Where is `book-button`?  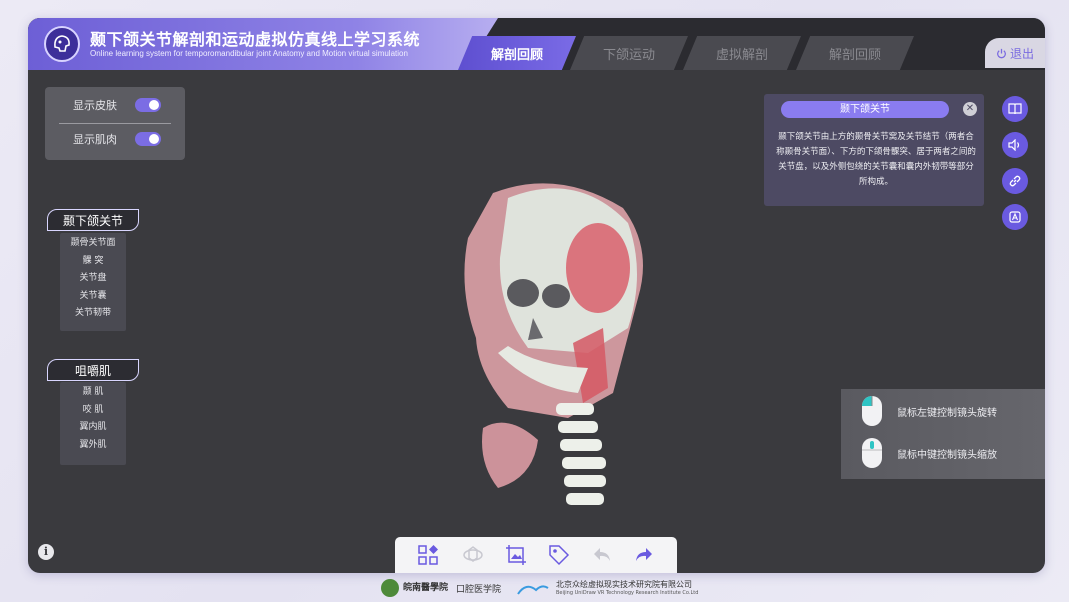 book-button is located at coordinates (1015, 109).